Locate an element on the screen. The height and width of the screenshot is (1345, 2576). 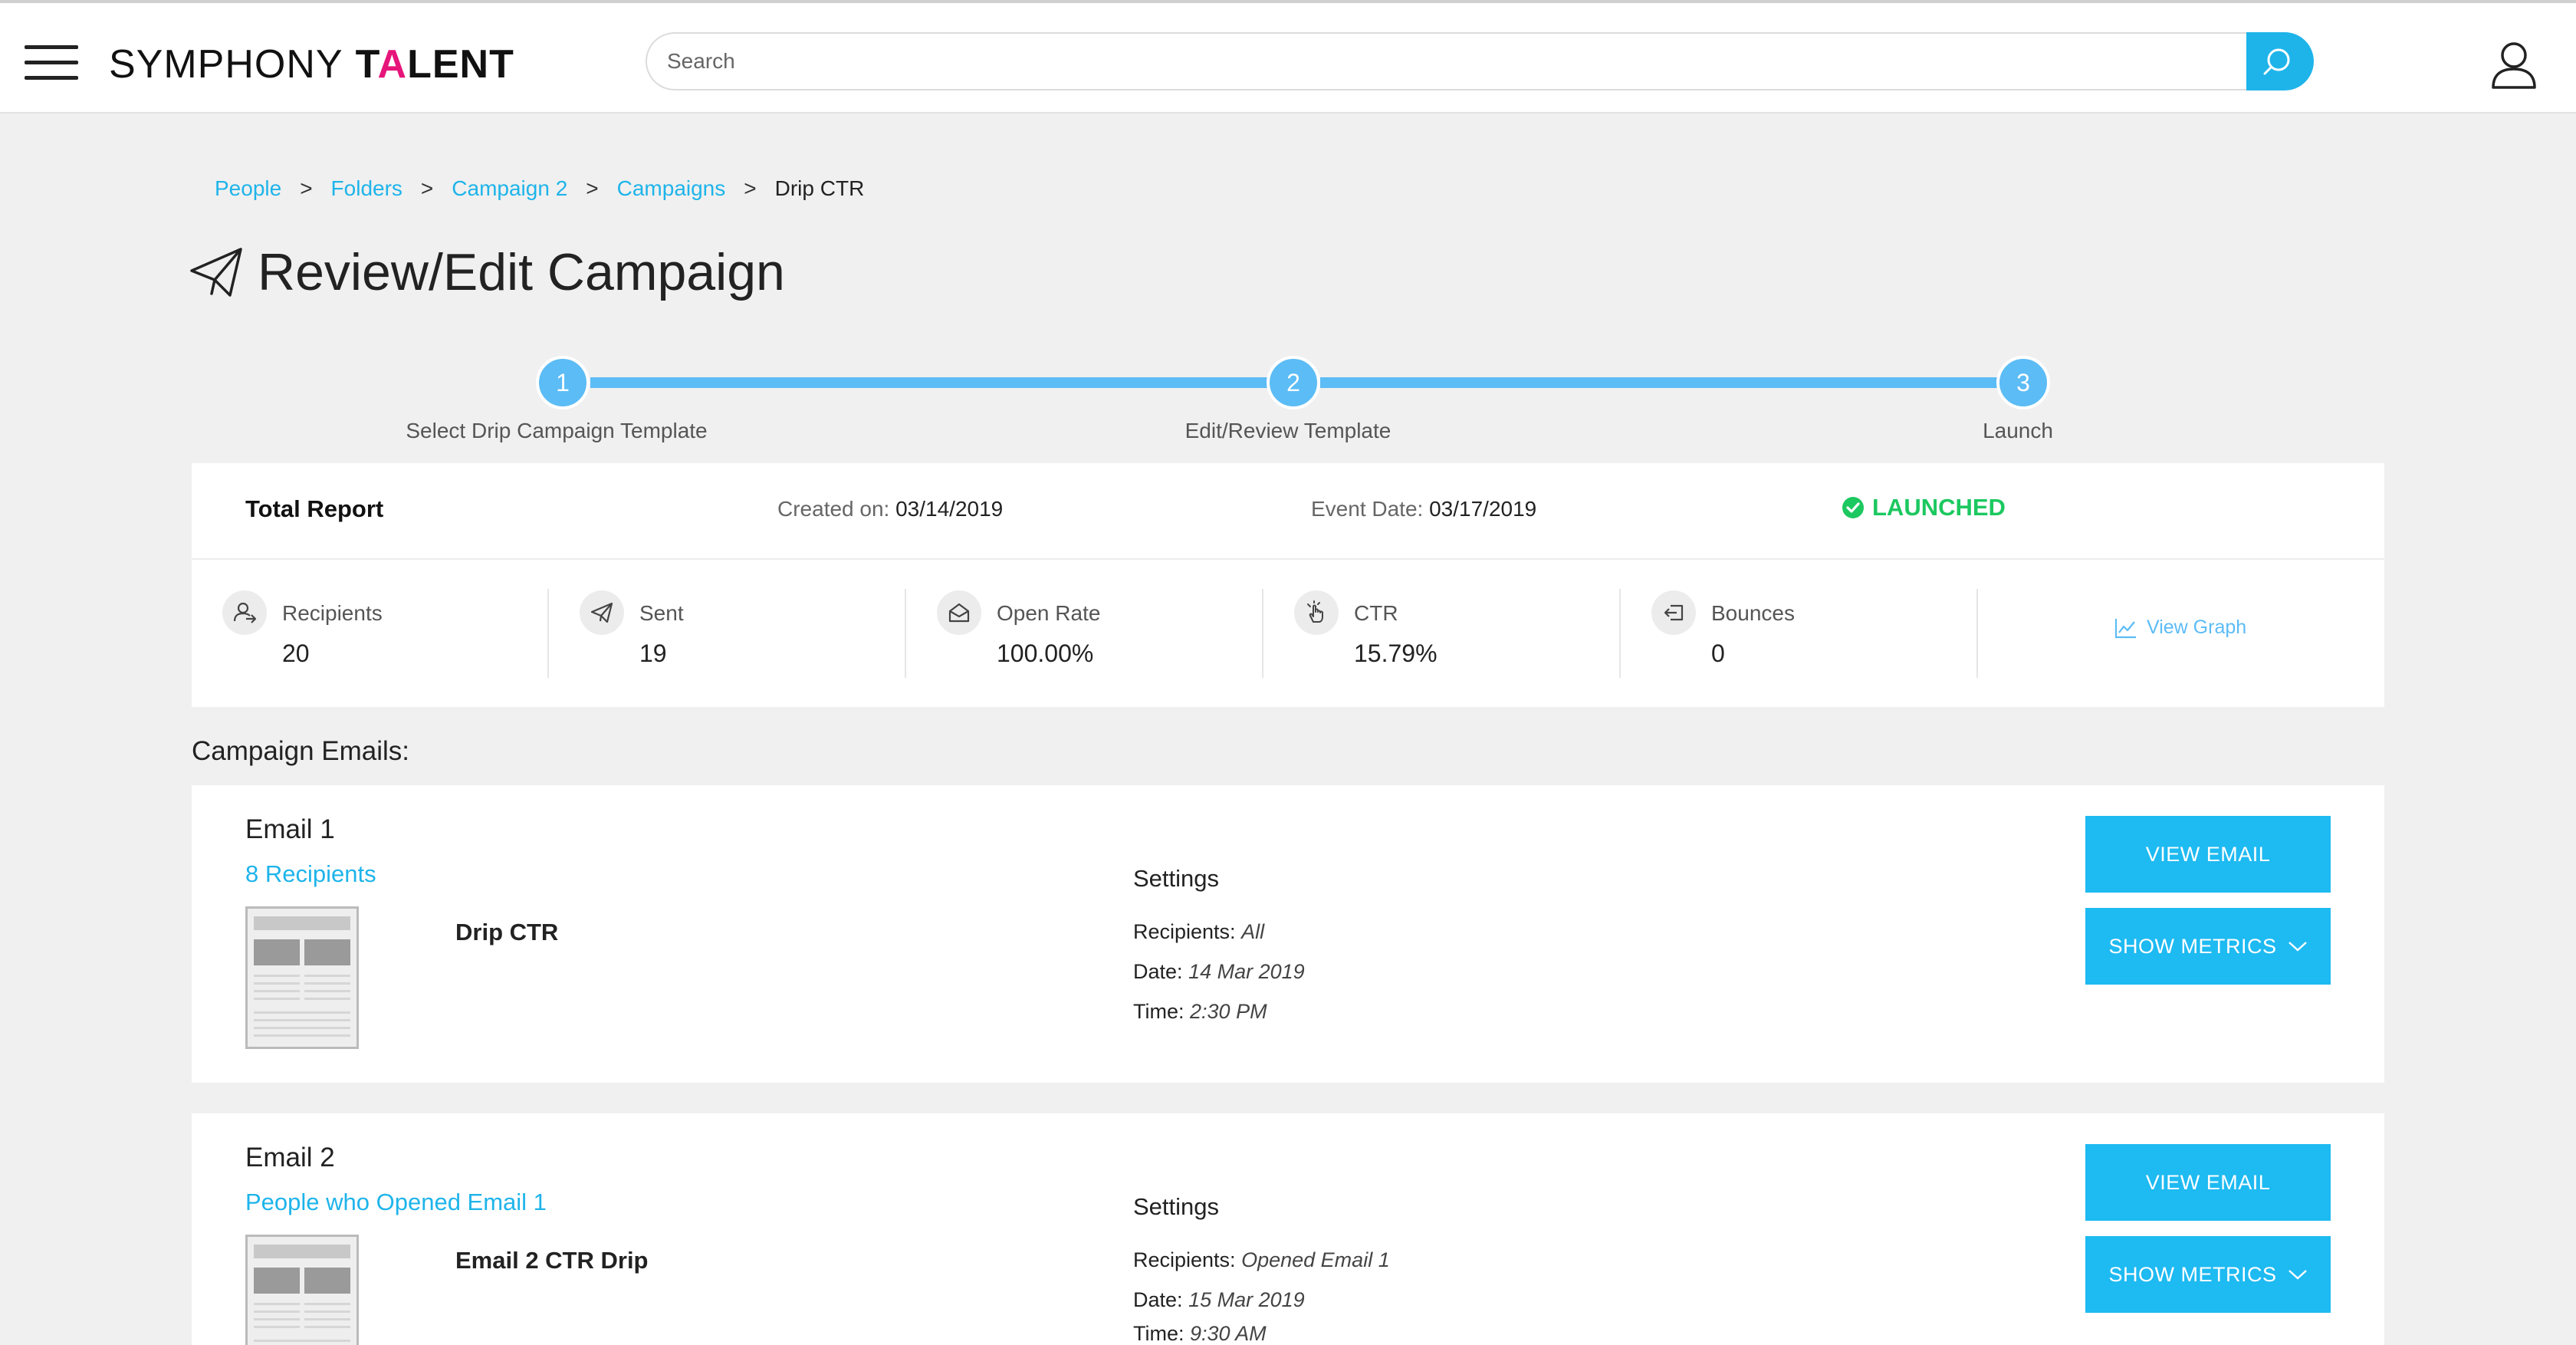
metric-value: 19 is located at coordinates (653, 653).